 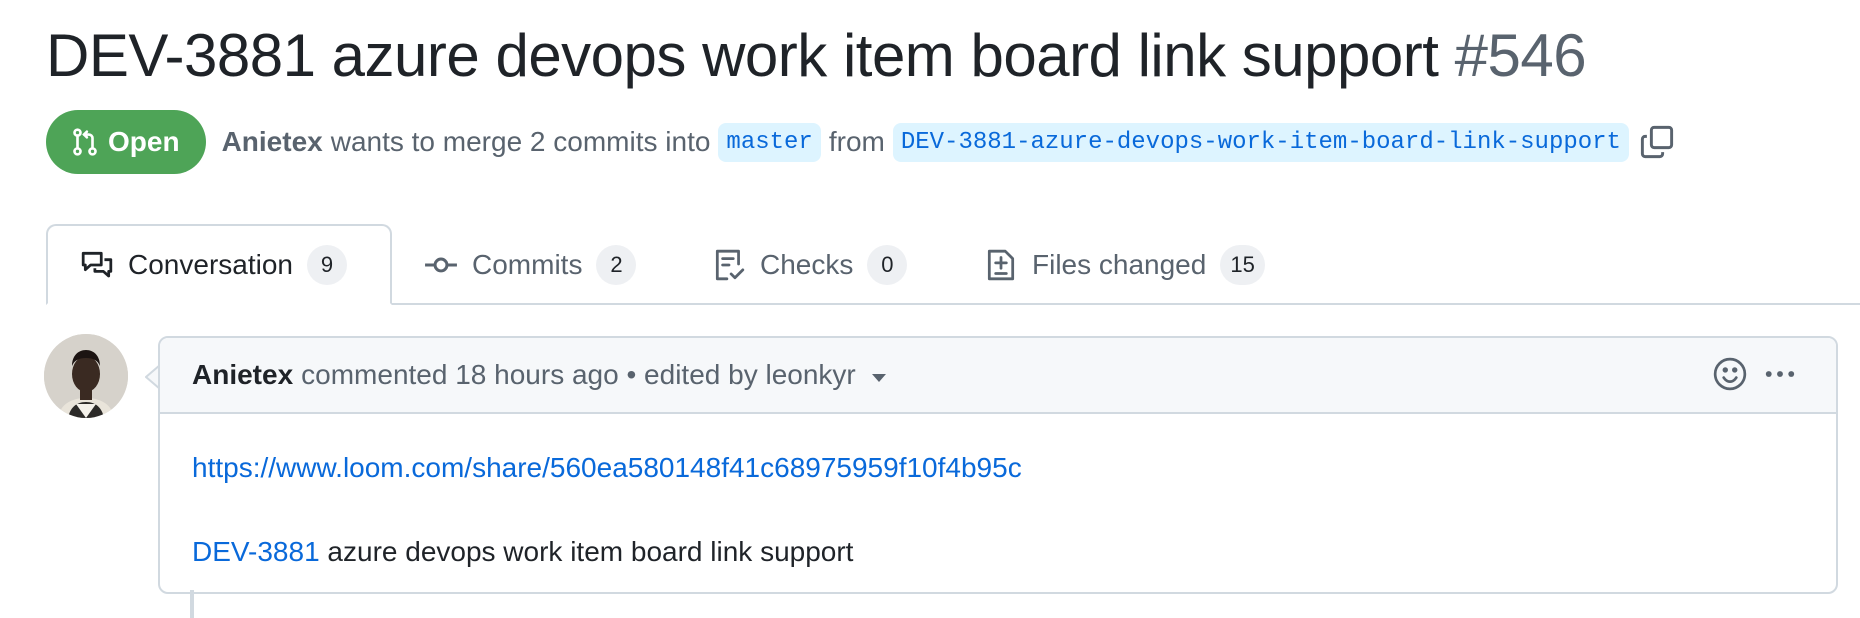 I want to click on kebab-horizontal-icon, so click(x=1780, y=374).